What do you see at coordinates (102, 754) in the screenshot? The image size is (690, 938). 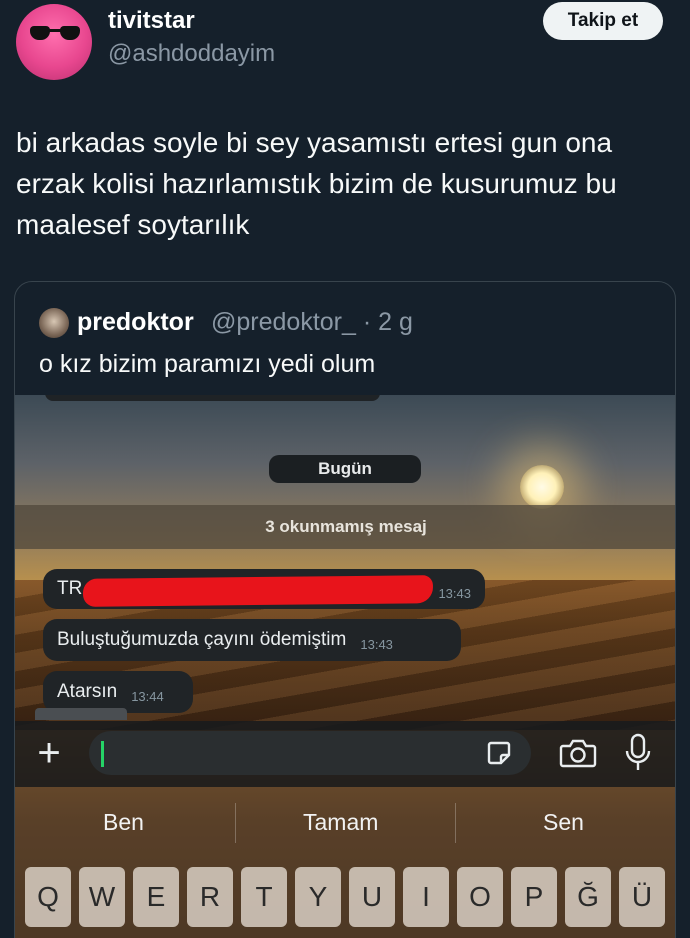 I see `text-cursor` at bounding box center [102, 754].